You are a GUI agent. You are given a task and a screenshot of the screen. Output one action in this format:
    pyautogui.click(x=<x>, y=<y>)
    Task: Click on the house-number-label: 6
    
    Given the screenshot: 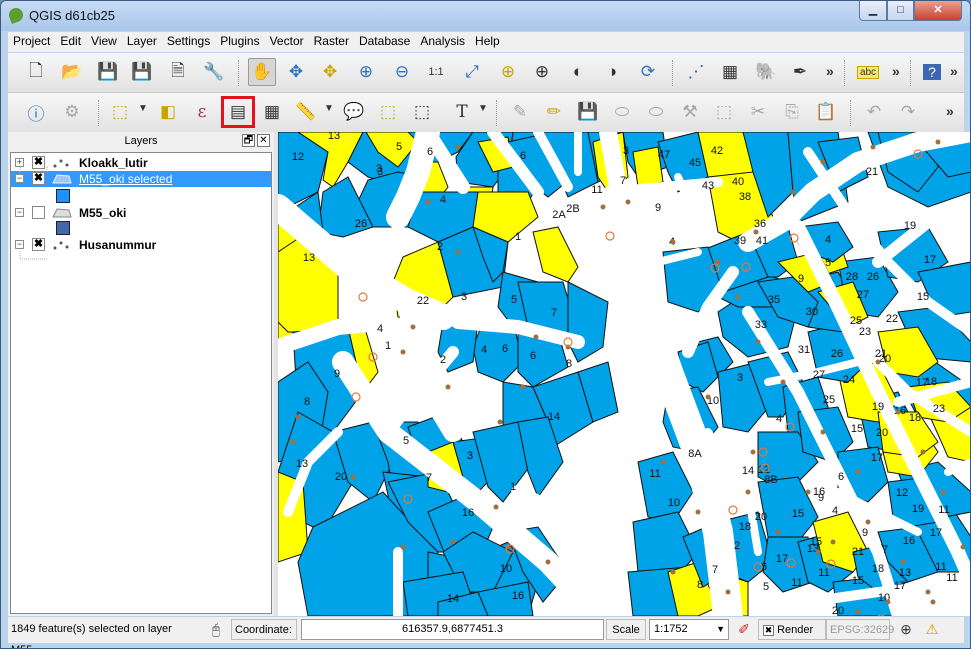 What is the action you would take?
    pyautogui.click(x=505, y=349)
    